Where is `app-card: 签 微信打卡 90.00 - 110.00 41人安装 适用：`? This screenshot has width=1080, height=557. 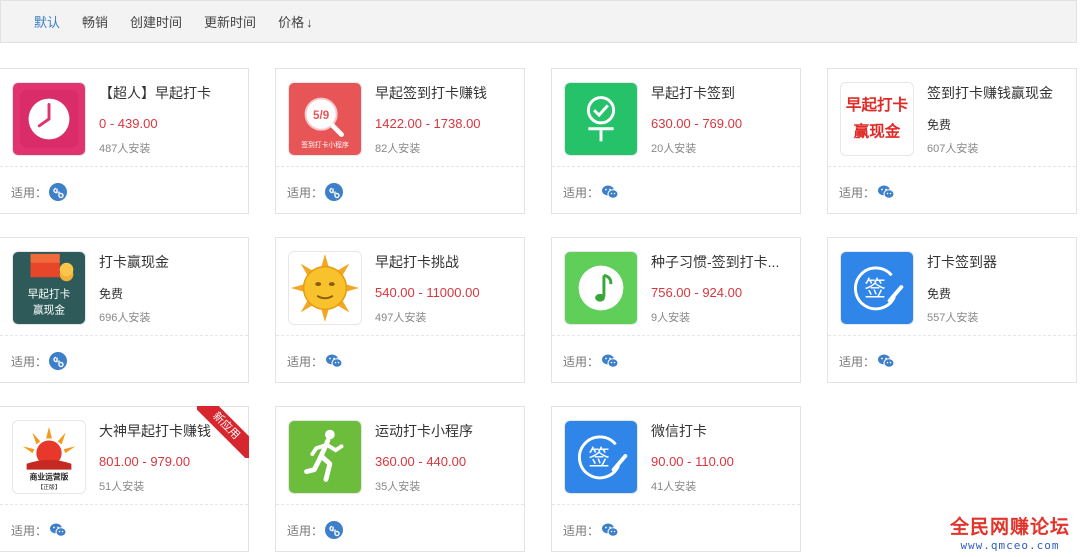 app-card: 签 微信打卡 90.00 - 110.00 41人安装 适用： is located at coordinates (676, 479).